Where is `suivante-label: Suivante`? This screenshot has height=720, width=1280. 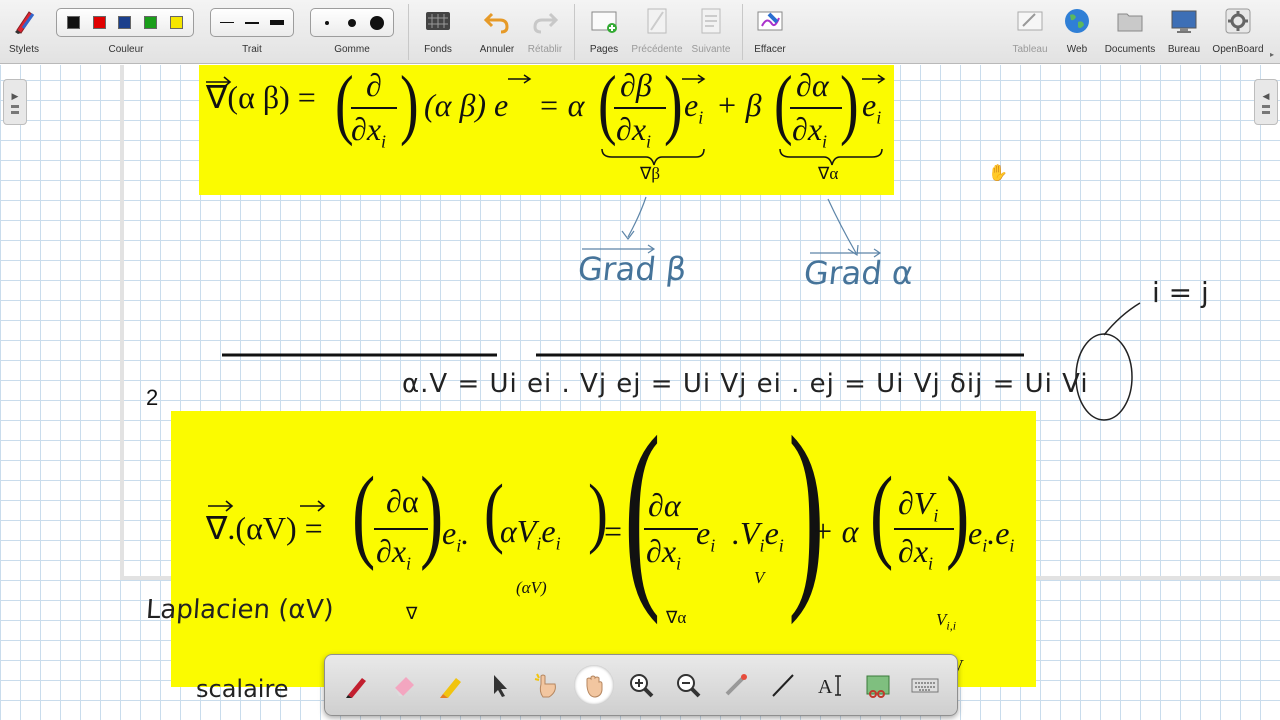 suivante-label: Suivante is located at coordinates (711, 49).